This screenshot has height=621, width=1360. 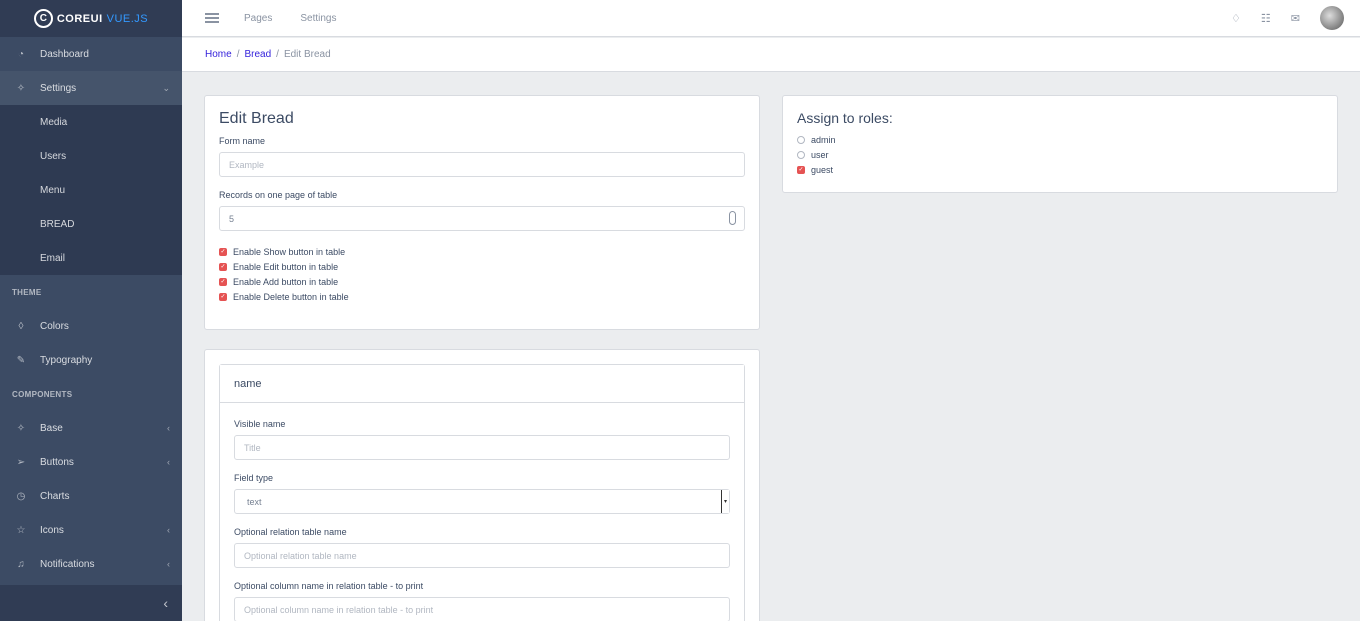 I want to click on relation-column-input, so click(x=482, y=609).